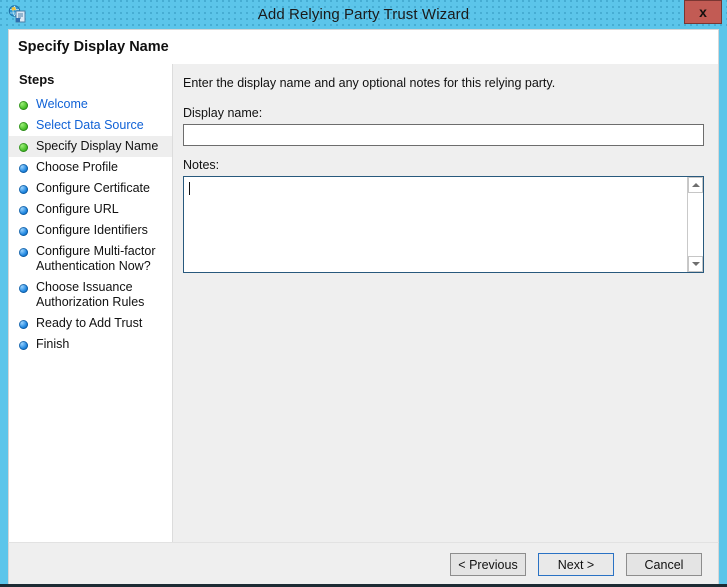 The height and width of the screenshot is (587, 727). What do you see at coordinates (17, 14) in the screenshot?
I see `relying-party-trust-icon` at bounding box center [17, 14].